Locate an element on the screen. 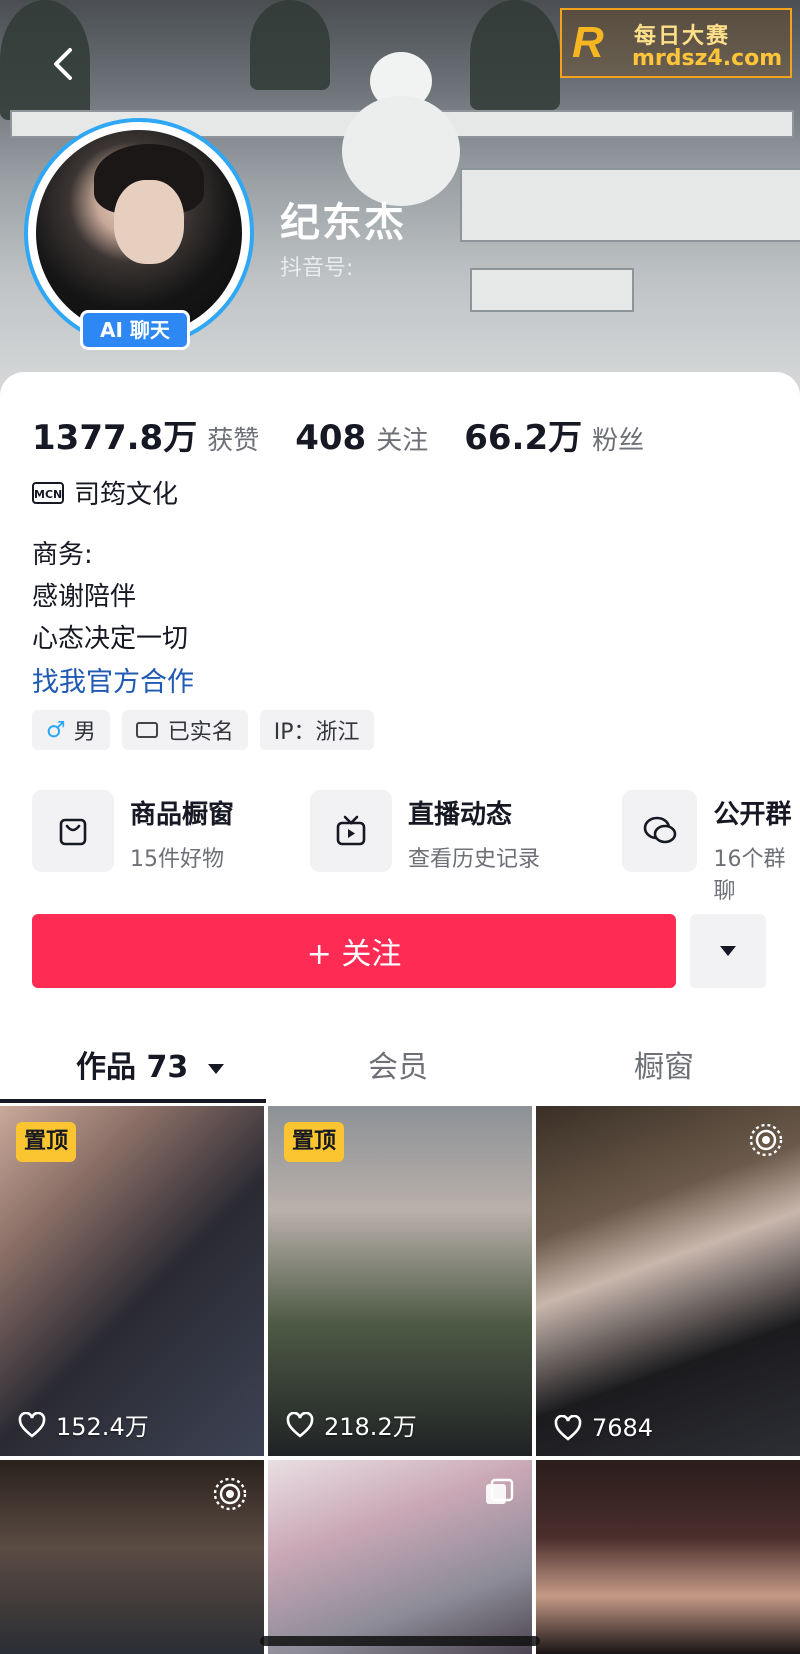 Image resolution: width=800 pixels, height=1654 pixels. id-card-icon is located at coordinates (146, 730).